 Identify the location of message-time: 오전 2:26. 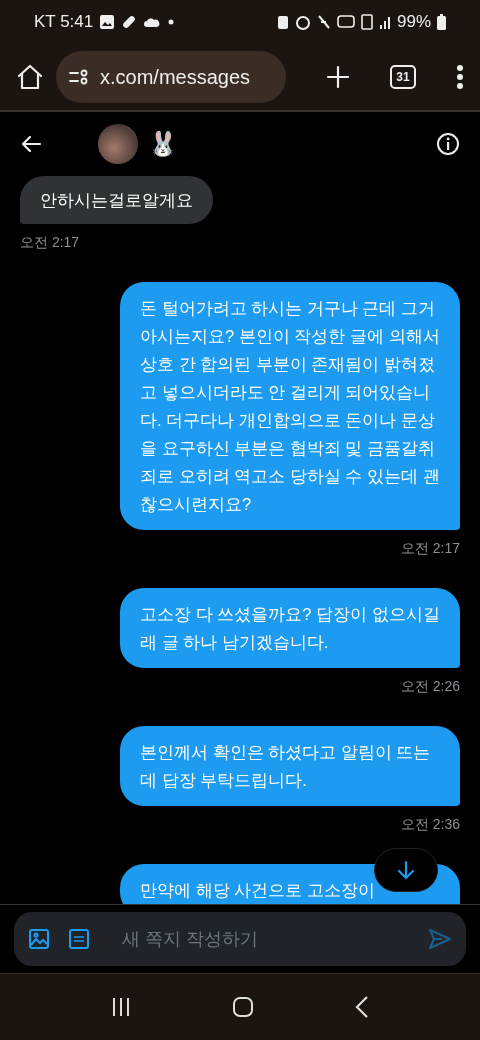
(430, 687).